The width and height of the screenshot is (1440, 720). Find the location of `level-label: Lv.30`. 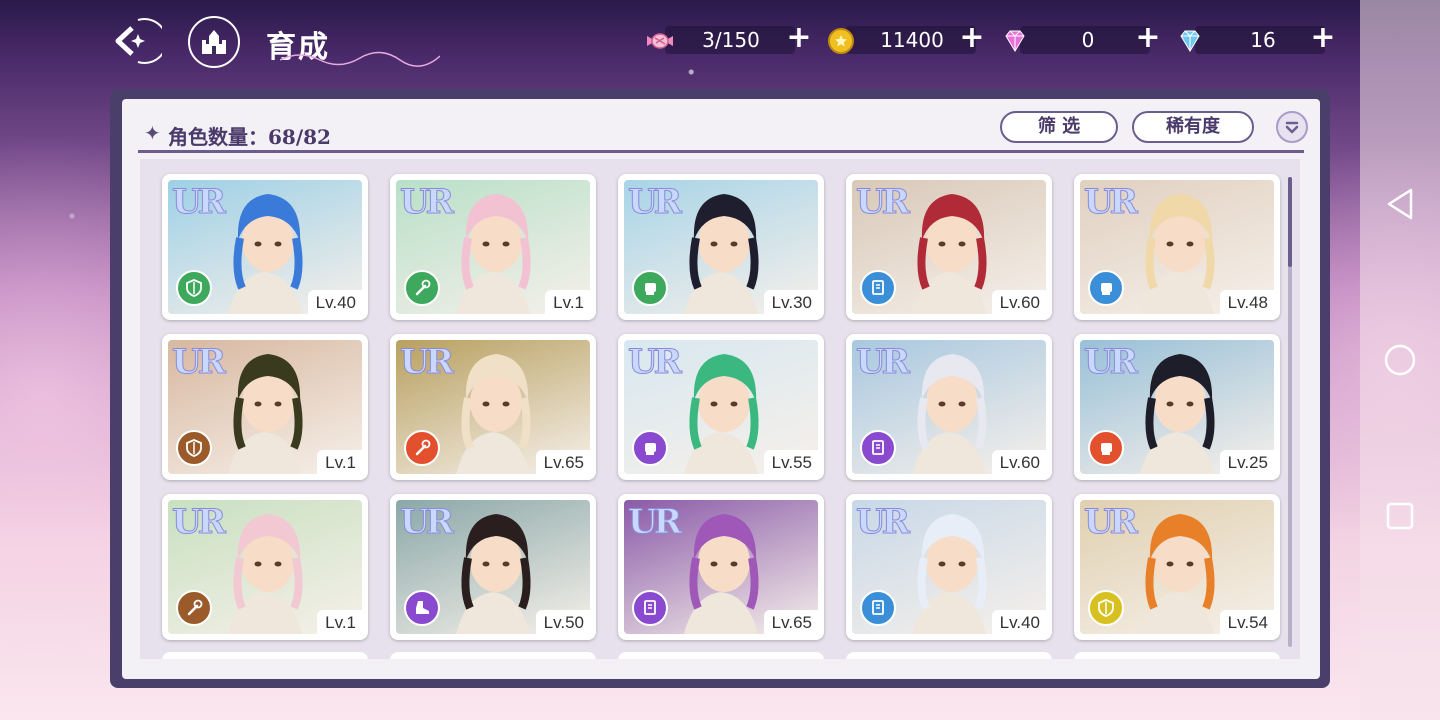

level-label: Lv.30 is located at coordinates (790, 302).